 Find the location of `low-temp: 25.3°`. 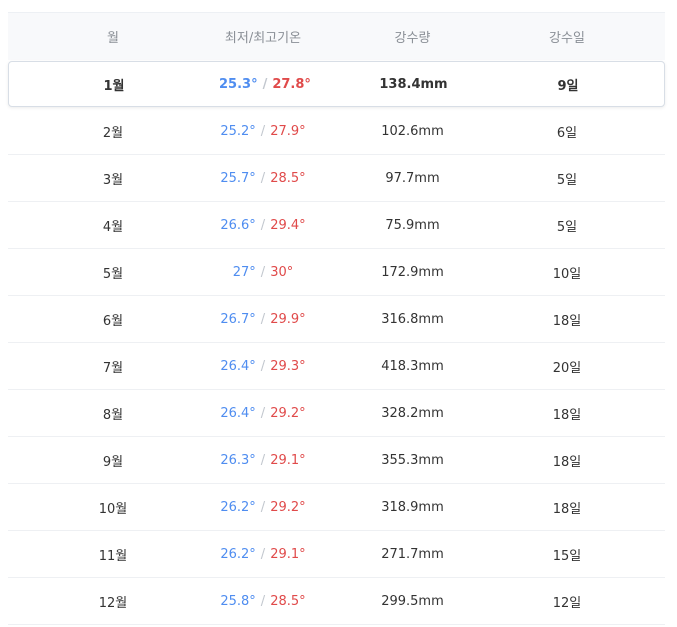

low-temp: 25.3° is located at coordinates (238, 84).